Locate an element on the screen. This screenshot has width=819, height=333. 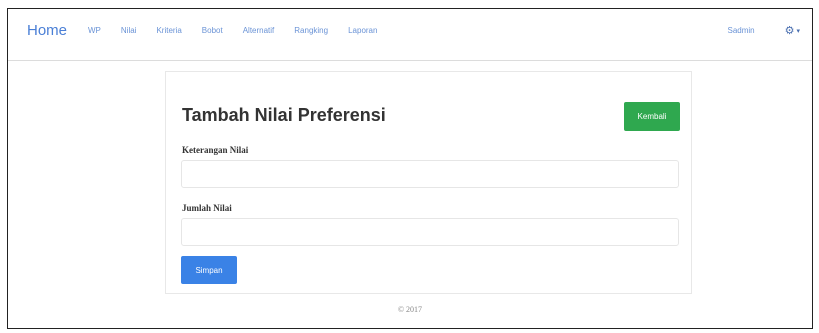
gear-icon: ⚙ is located at coordinates (790, 30).